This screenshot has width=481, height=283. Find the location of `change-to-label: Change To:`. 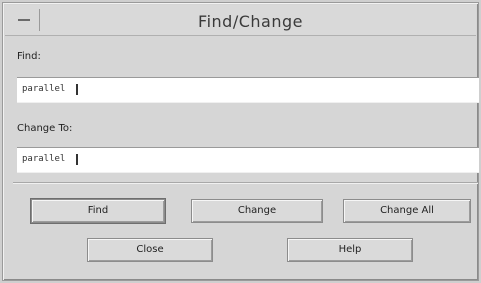

change-to-label: Change To: is located at coordinates (45, 128).